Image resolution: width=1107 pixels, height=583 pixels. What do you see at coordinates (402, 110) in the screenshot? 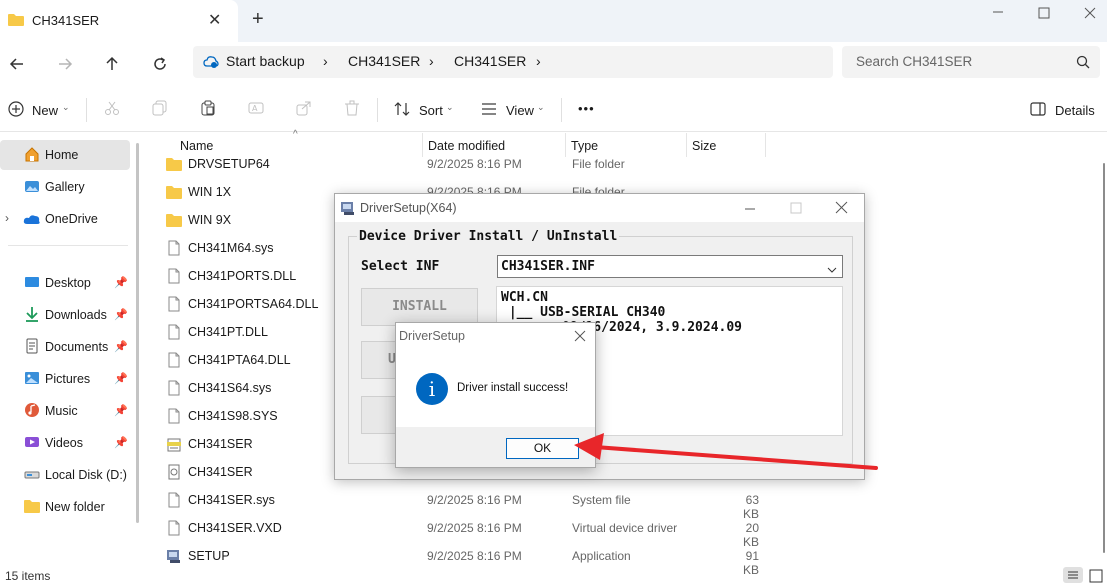
I see `sort-icon` at bounding box center [402, 110].